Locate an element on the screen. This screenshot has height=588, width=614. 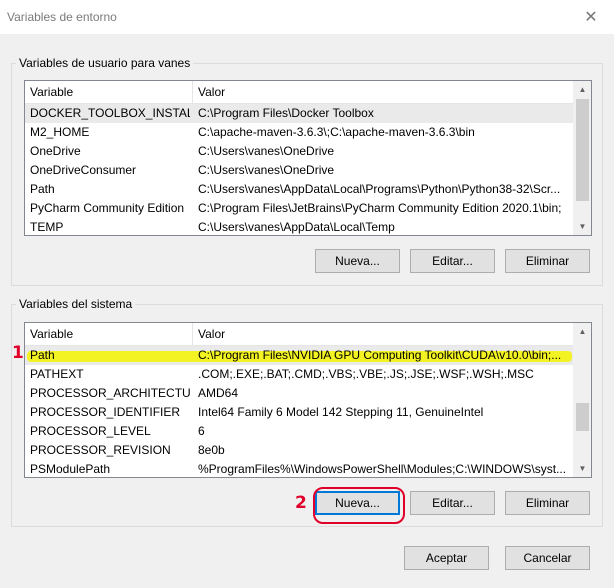
table-row: PROCESSOR_ARCHITECTURE AMD64 is located at coordinates (299, 393).